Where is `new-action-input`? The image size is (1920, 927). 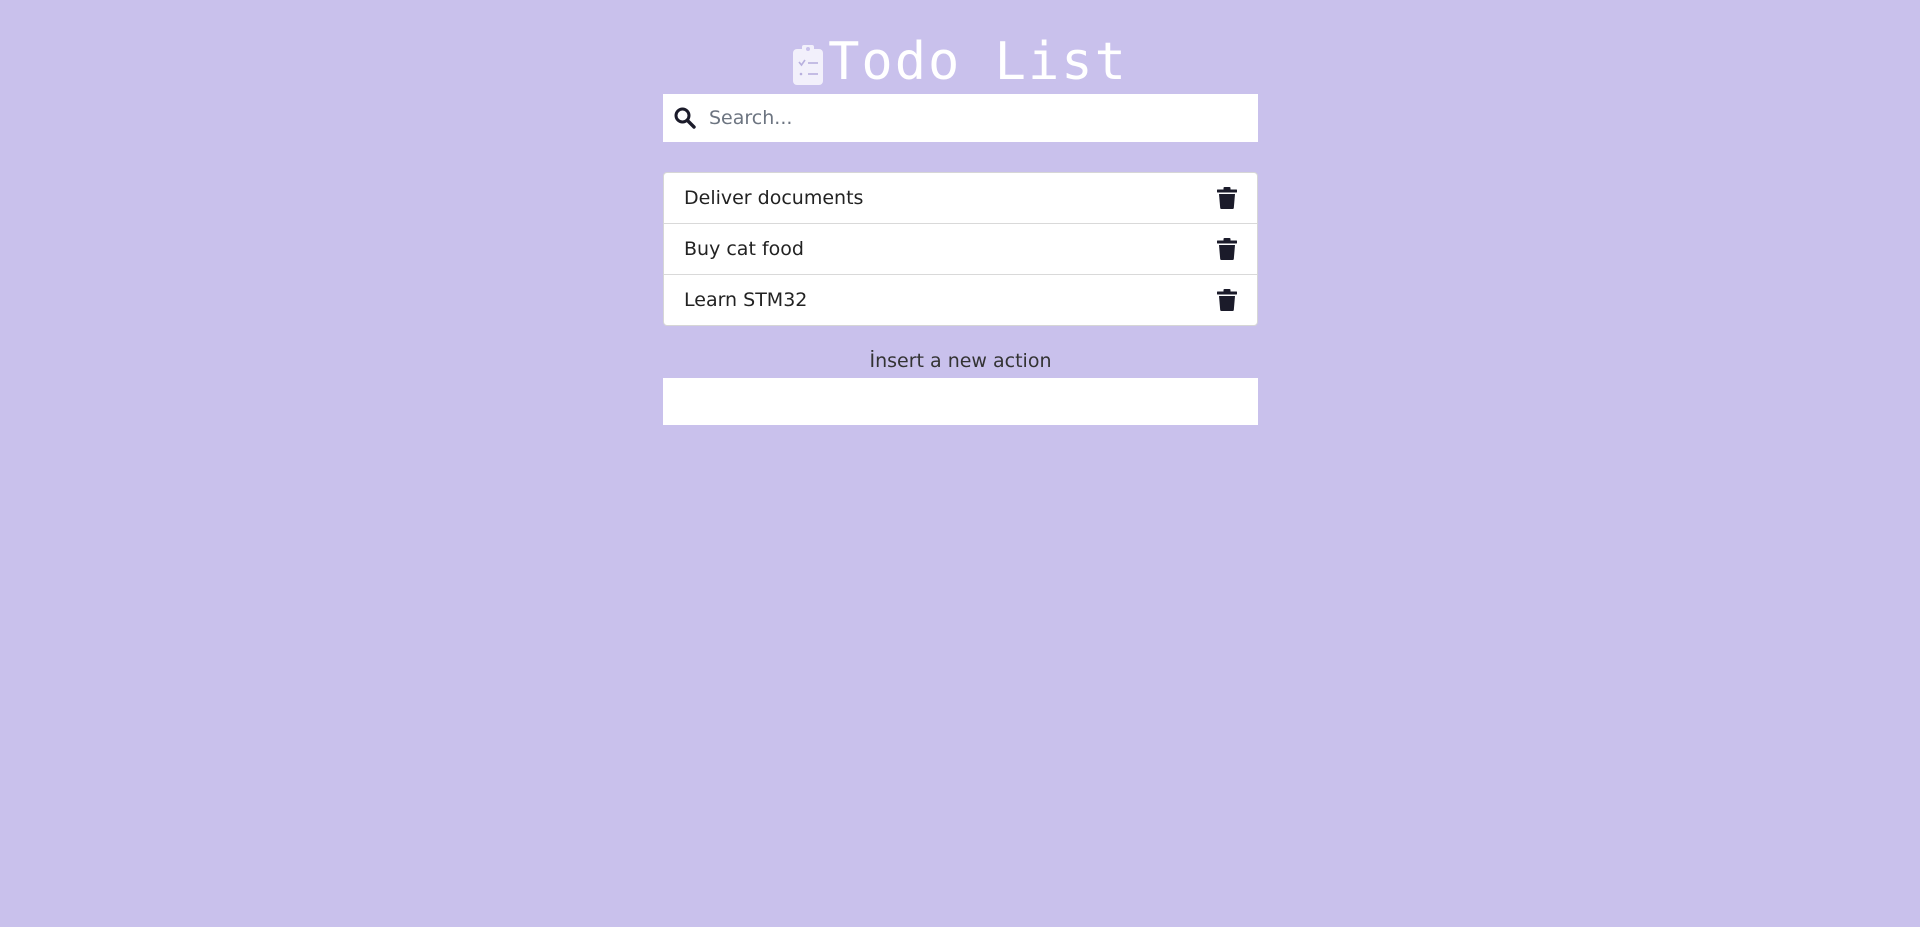 new-action-input is located at coordinates (960, 401).